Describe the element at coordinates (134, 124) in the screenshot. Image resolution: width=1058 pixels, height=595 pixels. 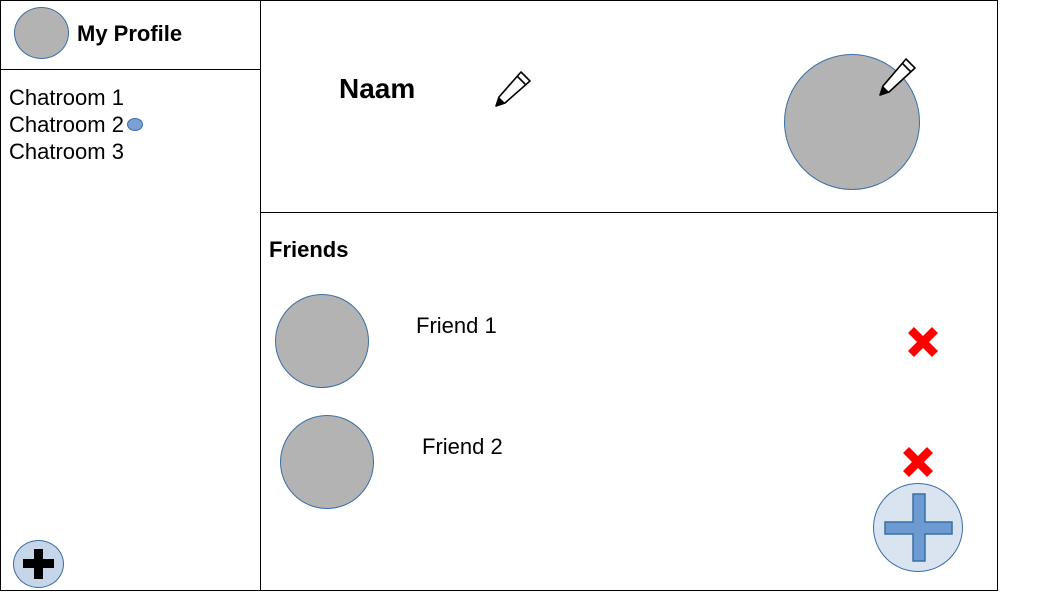
I see `unread-indicator` at that location.